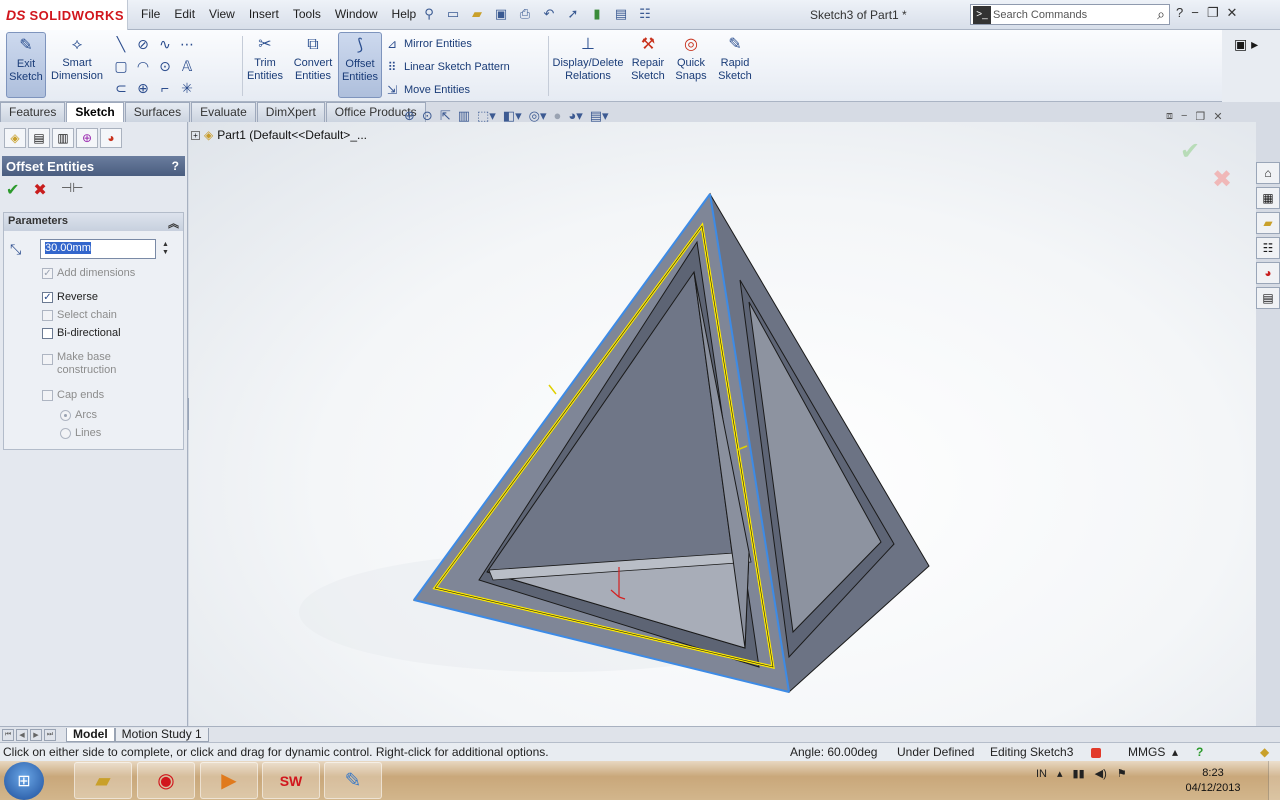 The image size is (1280, 800). I want to click on text-icon: 𝔸, so click(187, 66).